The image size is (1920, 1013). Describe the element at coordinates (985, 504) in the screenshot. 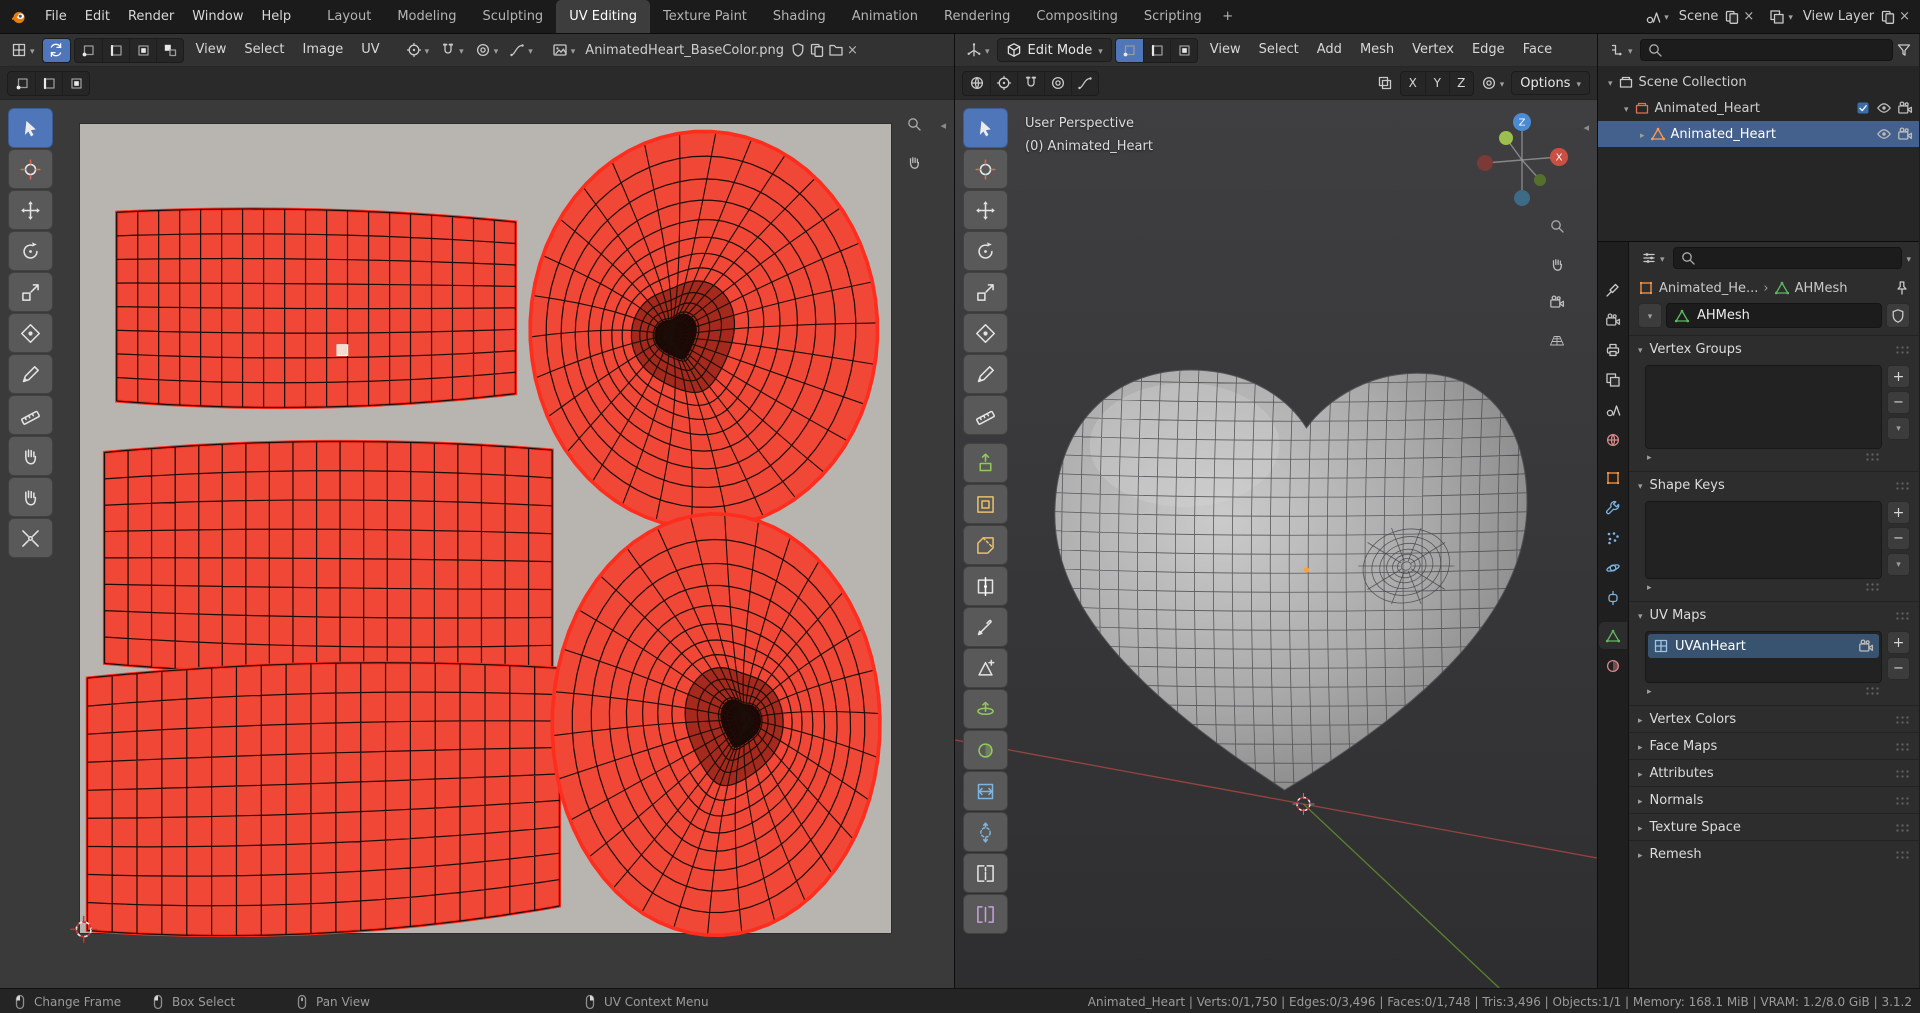

I see `tool-inset-faces` at that location.